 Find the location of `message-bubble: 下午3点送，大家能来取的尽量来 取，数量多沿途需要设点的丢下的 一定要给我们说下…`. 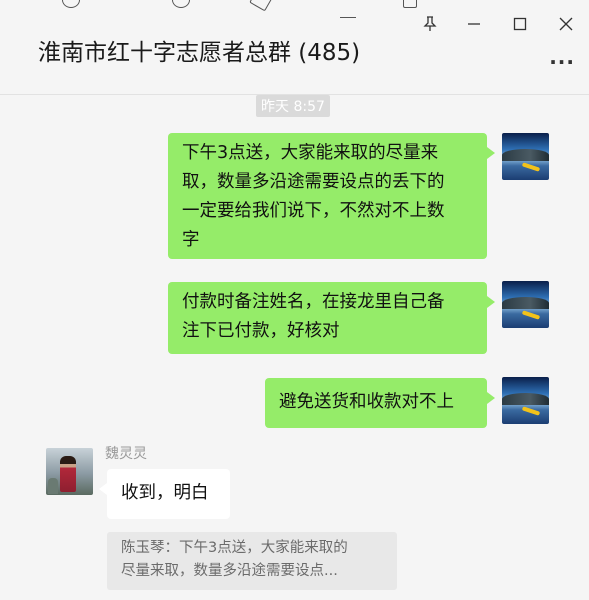

message-bubble: 下午3点送，大家能来取的尽量来 取，数量多沿途需要设点的丢下的 一定要给我们说下… is located at coordinates (331, 196).